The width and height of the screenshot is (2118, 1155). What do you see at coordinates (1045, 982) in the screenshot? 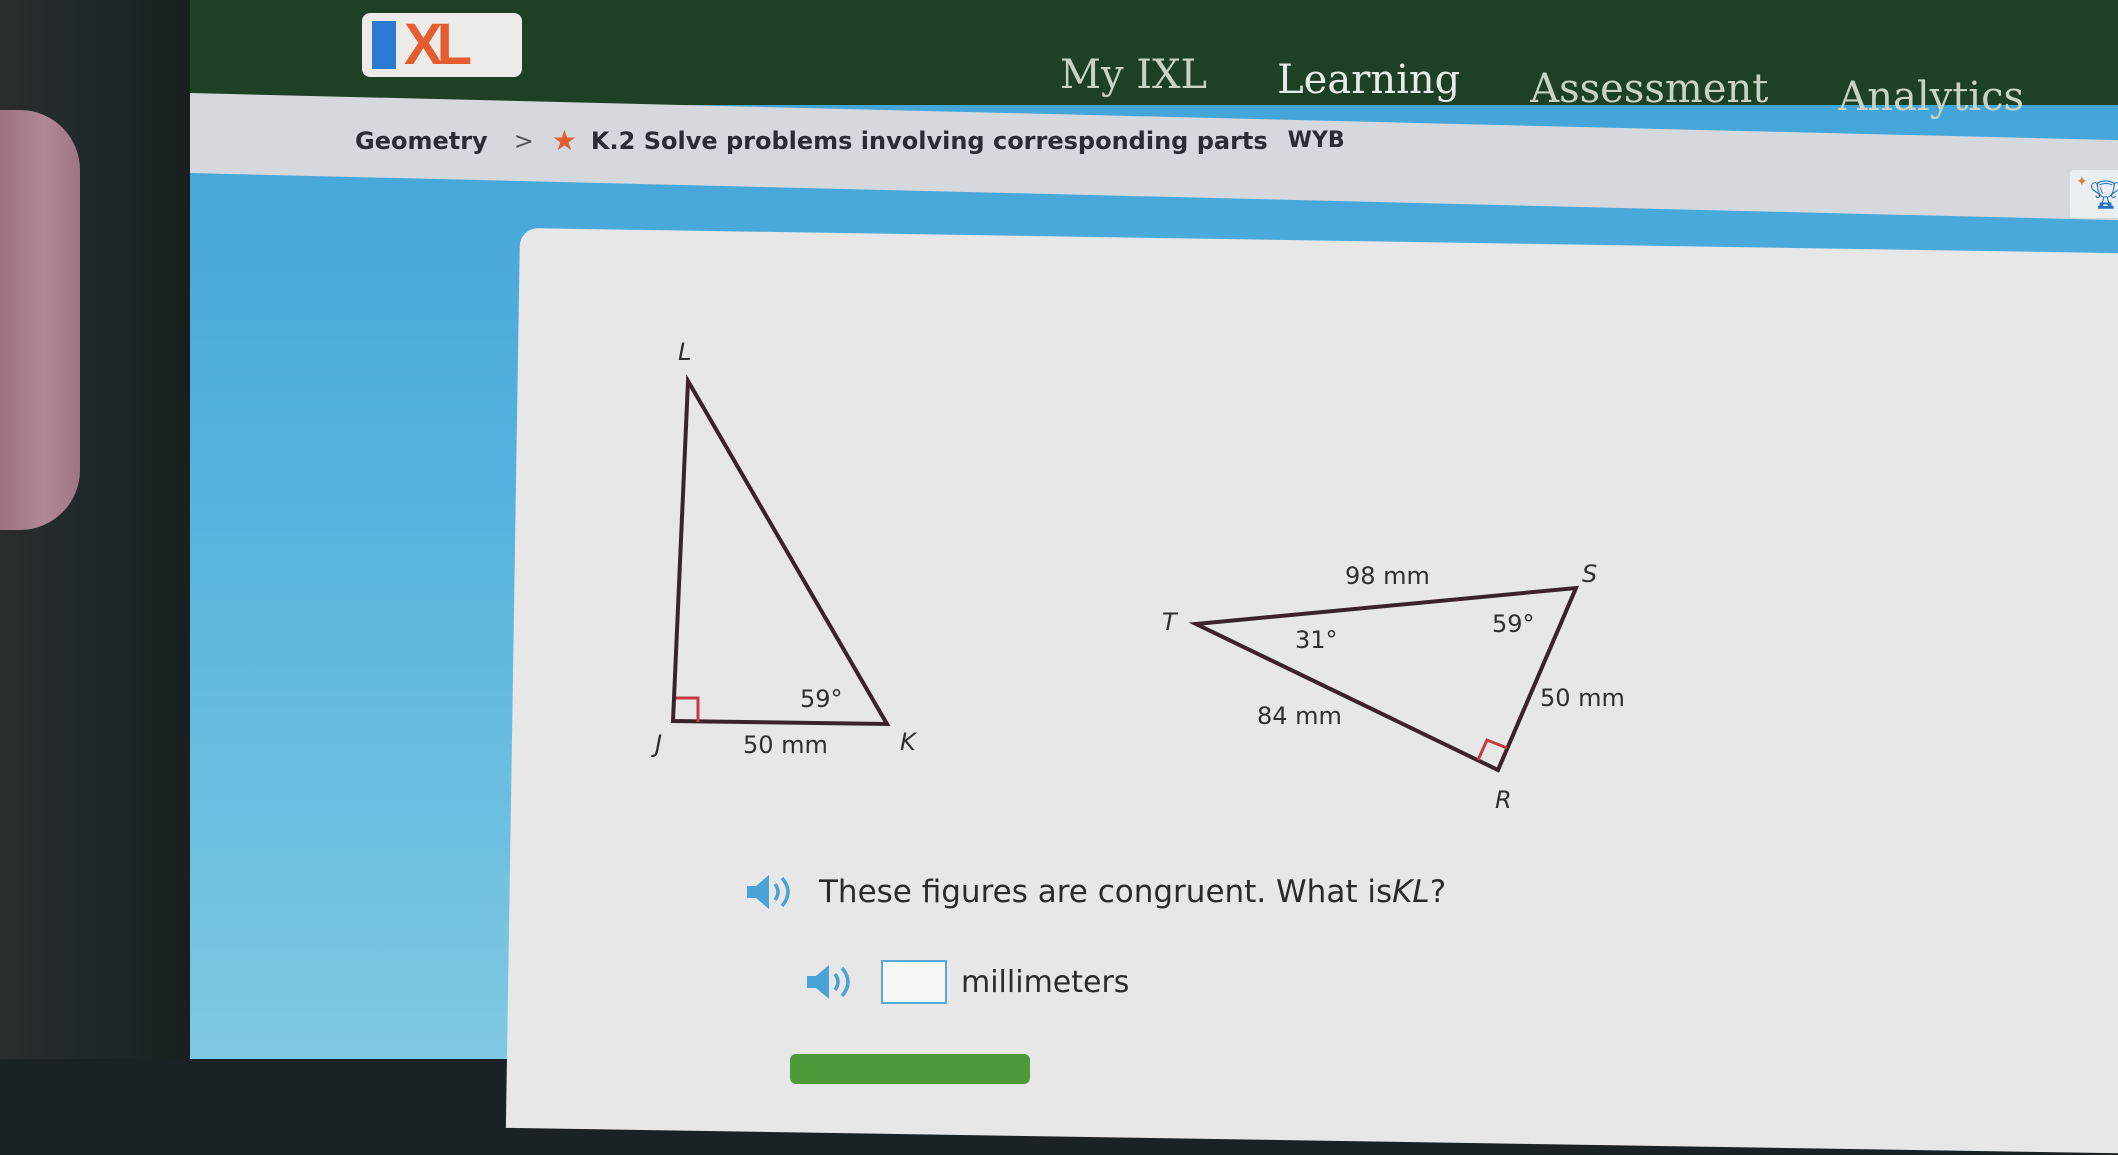
I see `answer-unit: millimeters` at bounding box center [1045, 982].